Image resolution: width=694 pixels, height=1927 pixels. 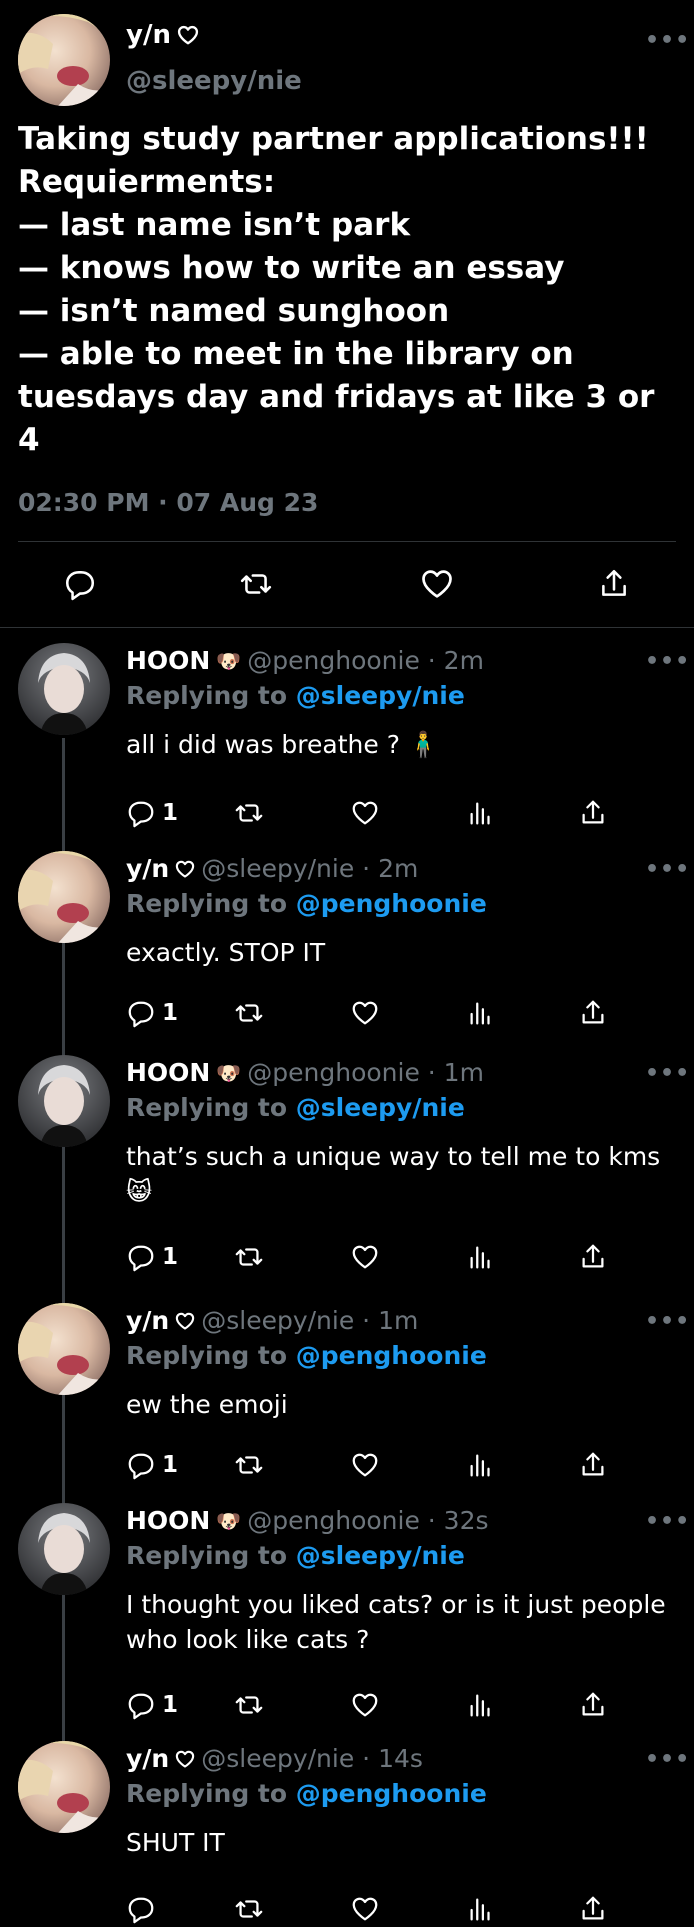 What do you see at coordinates (80, 584) in the screenshot?
I see `reply-icon` at bounding box center [80, 584].